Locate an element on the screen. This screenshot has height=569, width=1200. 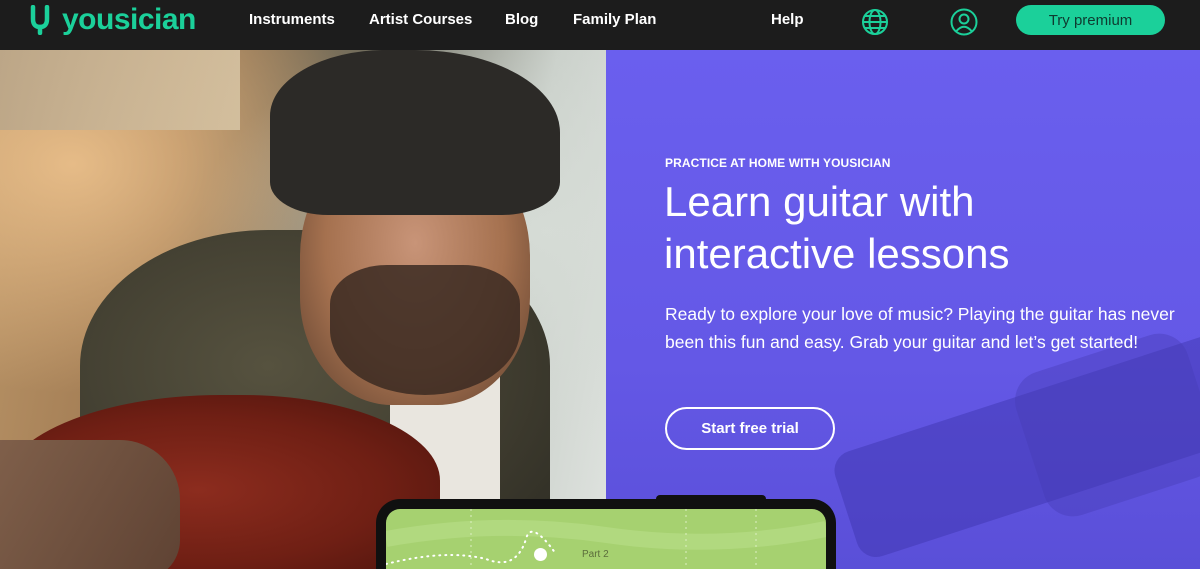
phone-notch is located at coordinates (711, 499).